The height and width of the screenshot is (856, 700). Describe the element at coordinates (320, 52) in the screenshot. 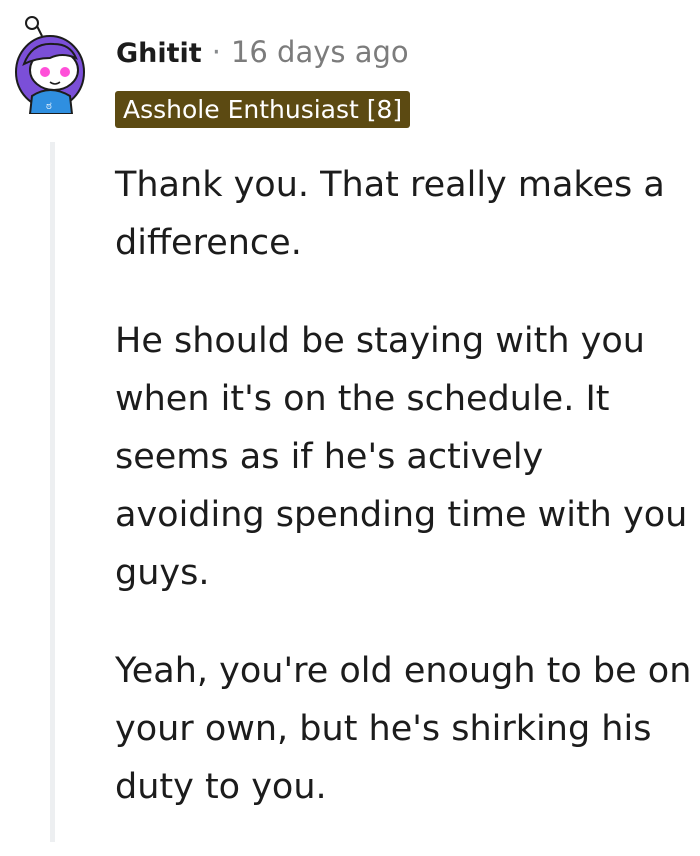

I see `comment-timestamp: 16 days ago` at that location.